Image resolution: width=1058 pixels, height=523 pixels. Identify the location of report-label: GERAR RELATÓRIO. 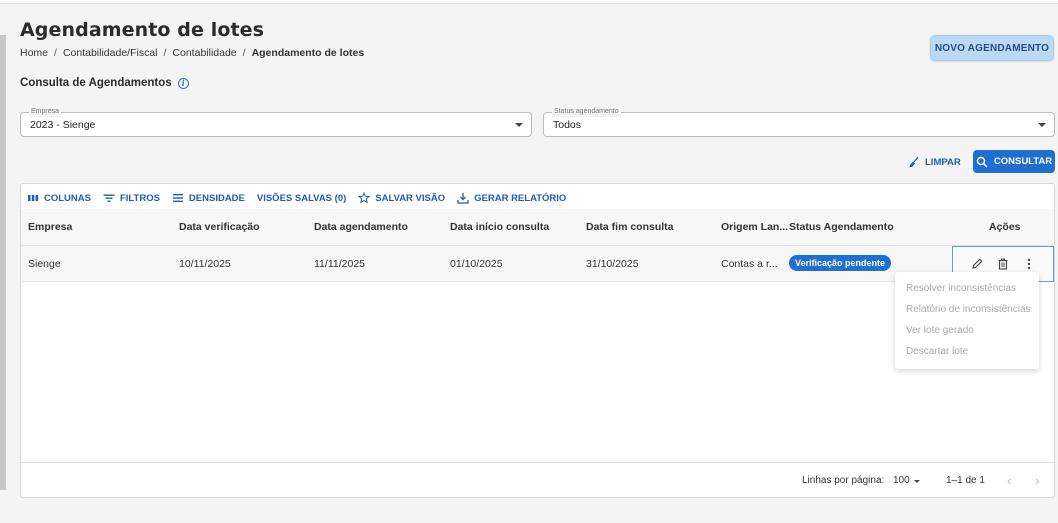
(520, 198).